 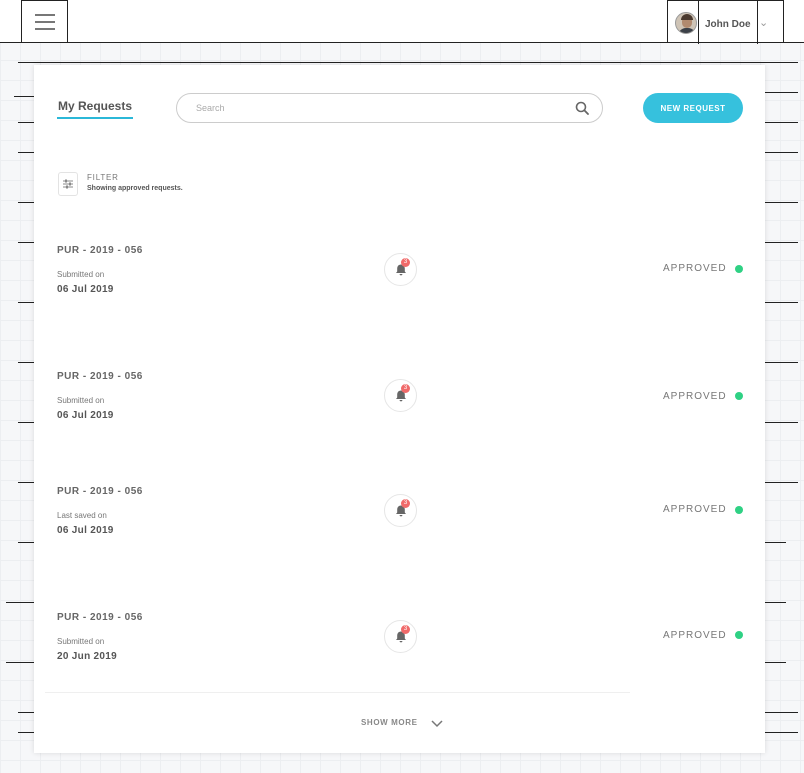 What do you see at coordinates (392, 723) in the screenshot?
I see `show-more-button: SHOW MORE` at bounding box center [392, 723].